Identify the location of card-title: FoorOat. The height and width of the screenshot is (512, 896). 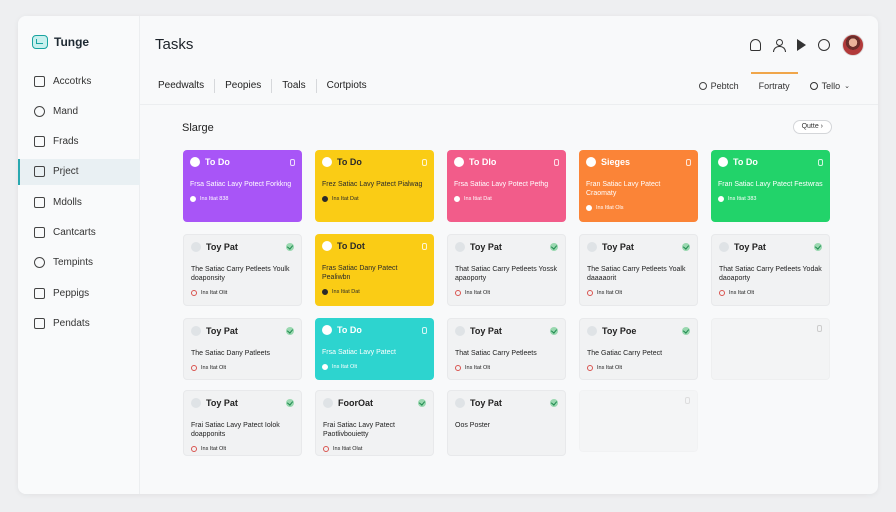
(355, 403).